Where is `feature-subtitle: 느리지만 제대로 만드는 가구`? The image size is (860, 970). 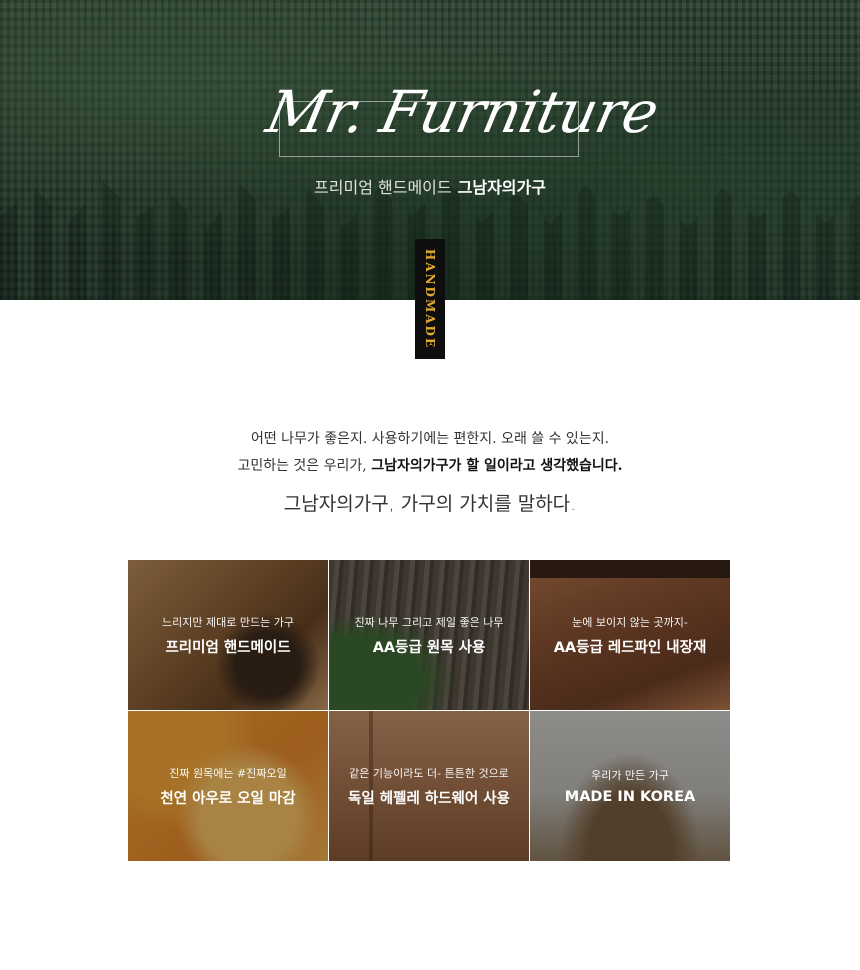 feature-subtitle: 느리지만 제대로 만드는 가구 is located at coordinates (228, 622).